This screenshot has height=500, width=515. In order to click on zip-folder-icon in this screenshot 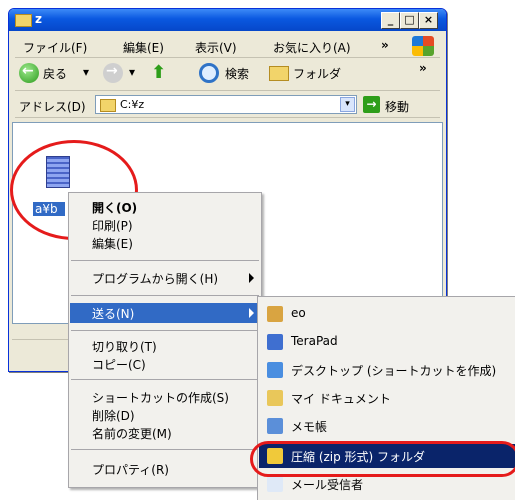, I will do `click(275, 456)`.